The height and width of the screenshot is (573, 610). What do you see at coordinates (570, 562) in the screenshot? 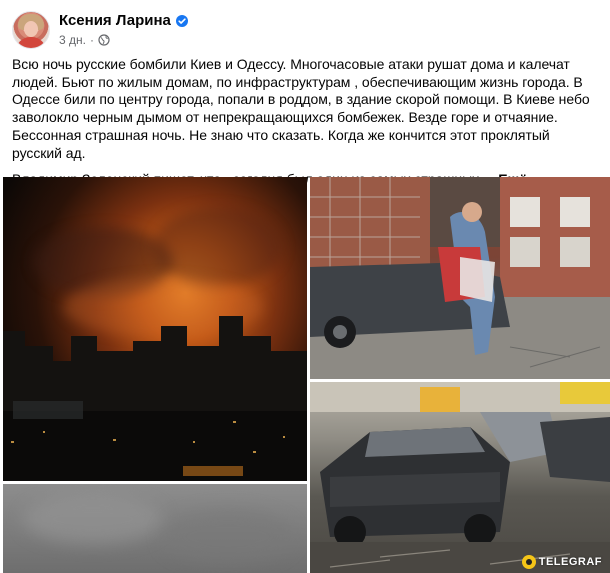
I see `watermark-text: TELEGRAF` at bounding box center [570, 562].